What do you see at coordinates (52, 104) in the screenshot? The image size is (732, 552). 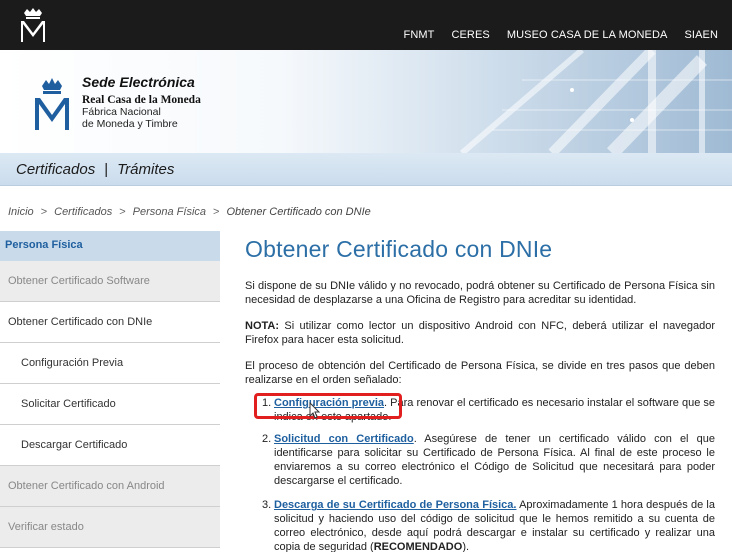 I see `royal-mint-crest-icon` at bounding box center [52, 104].